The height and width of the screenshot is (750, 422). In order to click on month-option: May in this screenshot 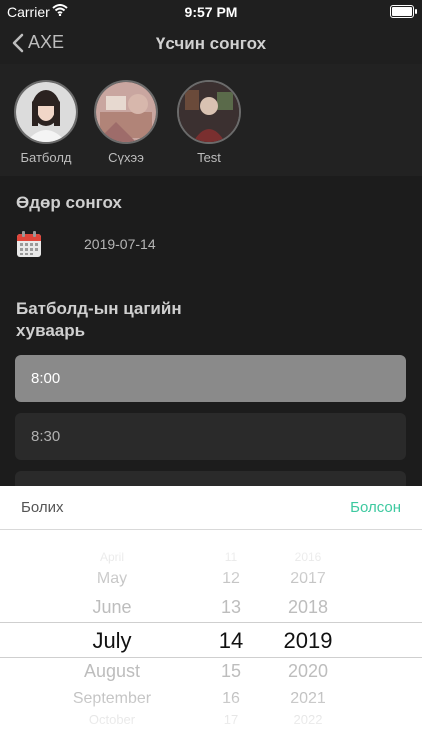, I will do `click(112, 579)`.